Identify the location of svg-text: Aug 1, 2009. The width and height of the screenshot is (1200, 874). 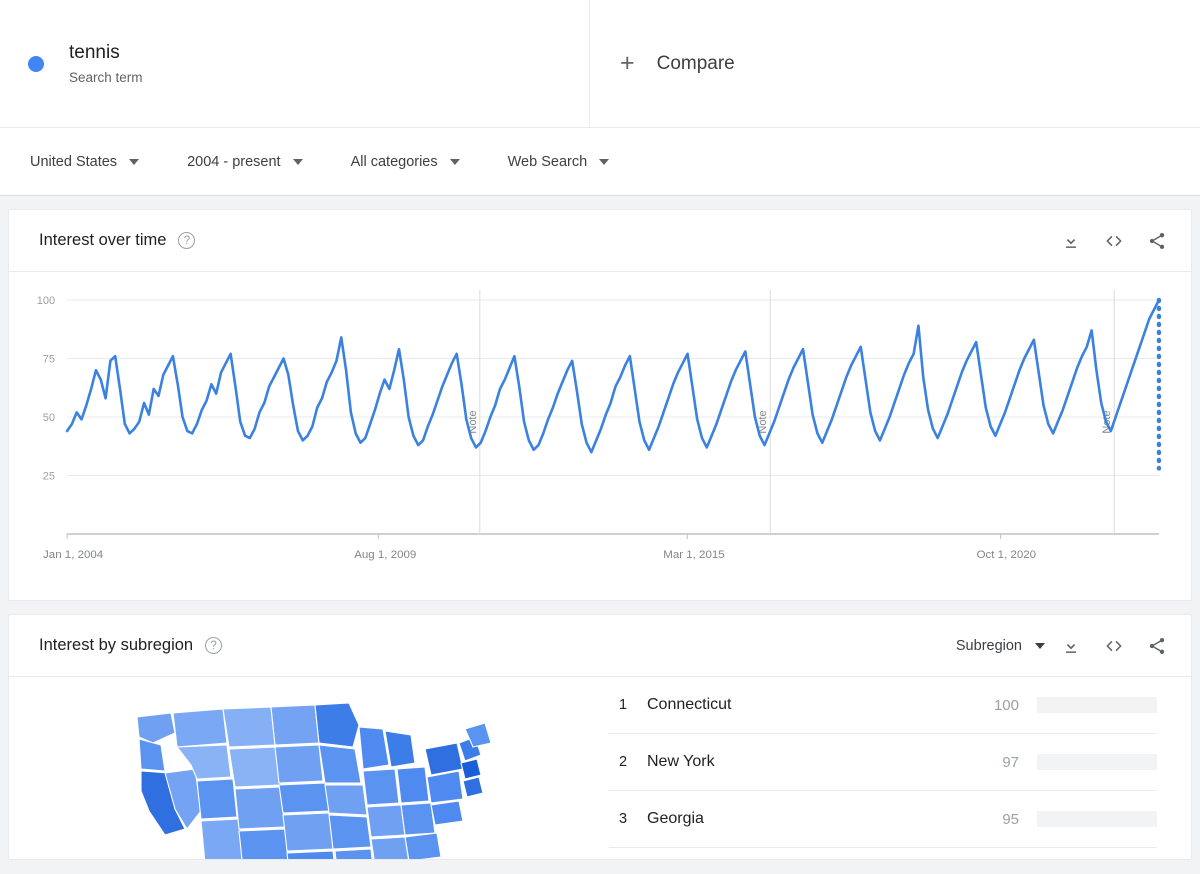
(385, 555).